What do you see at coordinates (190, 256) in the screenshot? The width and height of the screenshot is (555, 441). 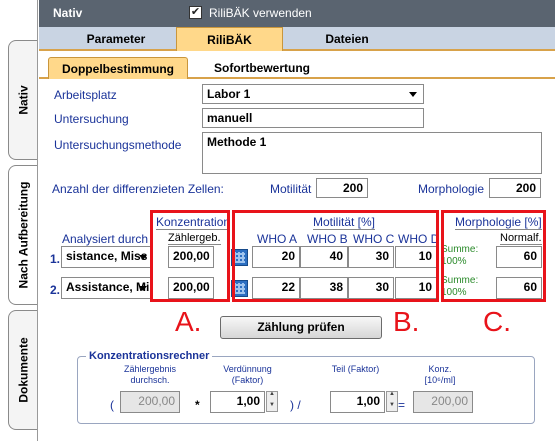 I see `annotation-box-a` at bounding box center [190, 256].